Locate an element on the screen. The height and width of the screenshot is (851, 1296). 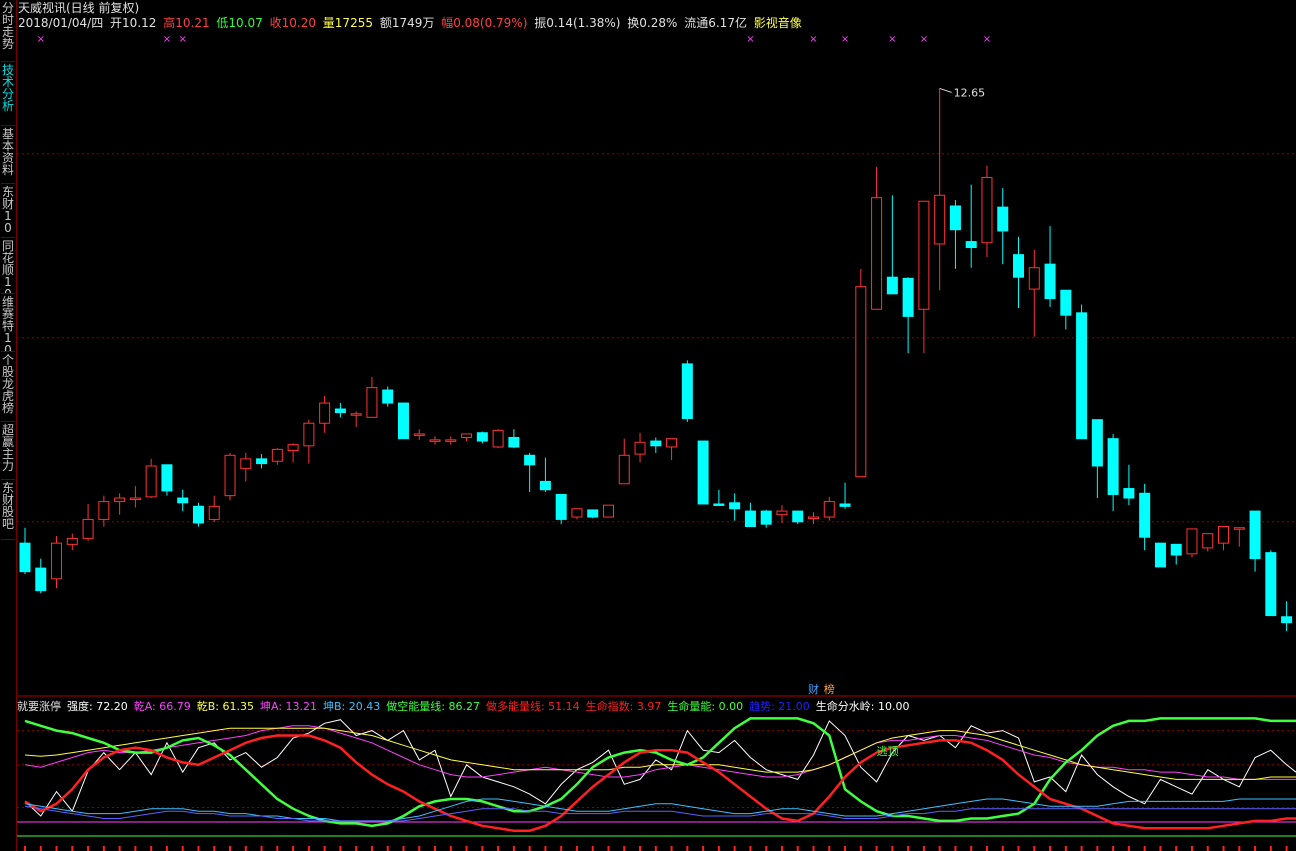
indicator-line-red is located at coordinates (660, 783).